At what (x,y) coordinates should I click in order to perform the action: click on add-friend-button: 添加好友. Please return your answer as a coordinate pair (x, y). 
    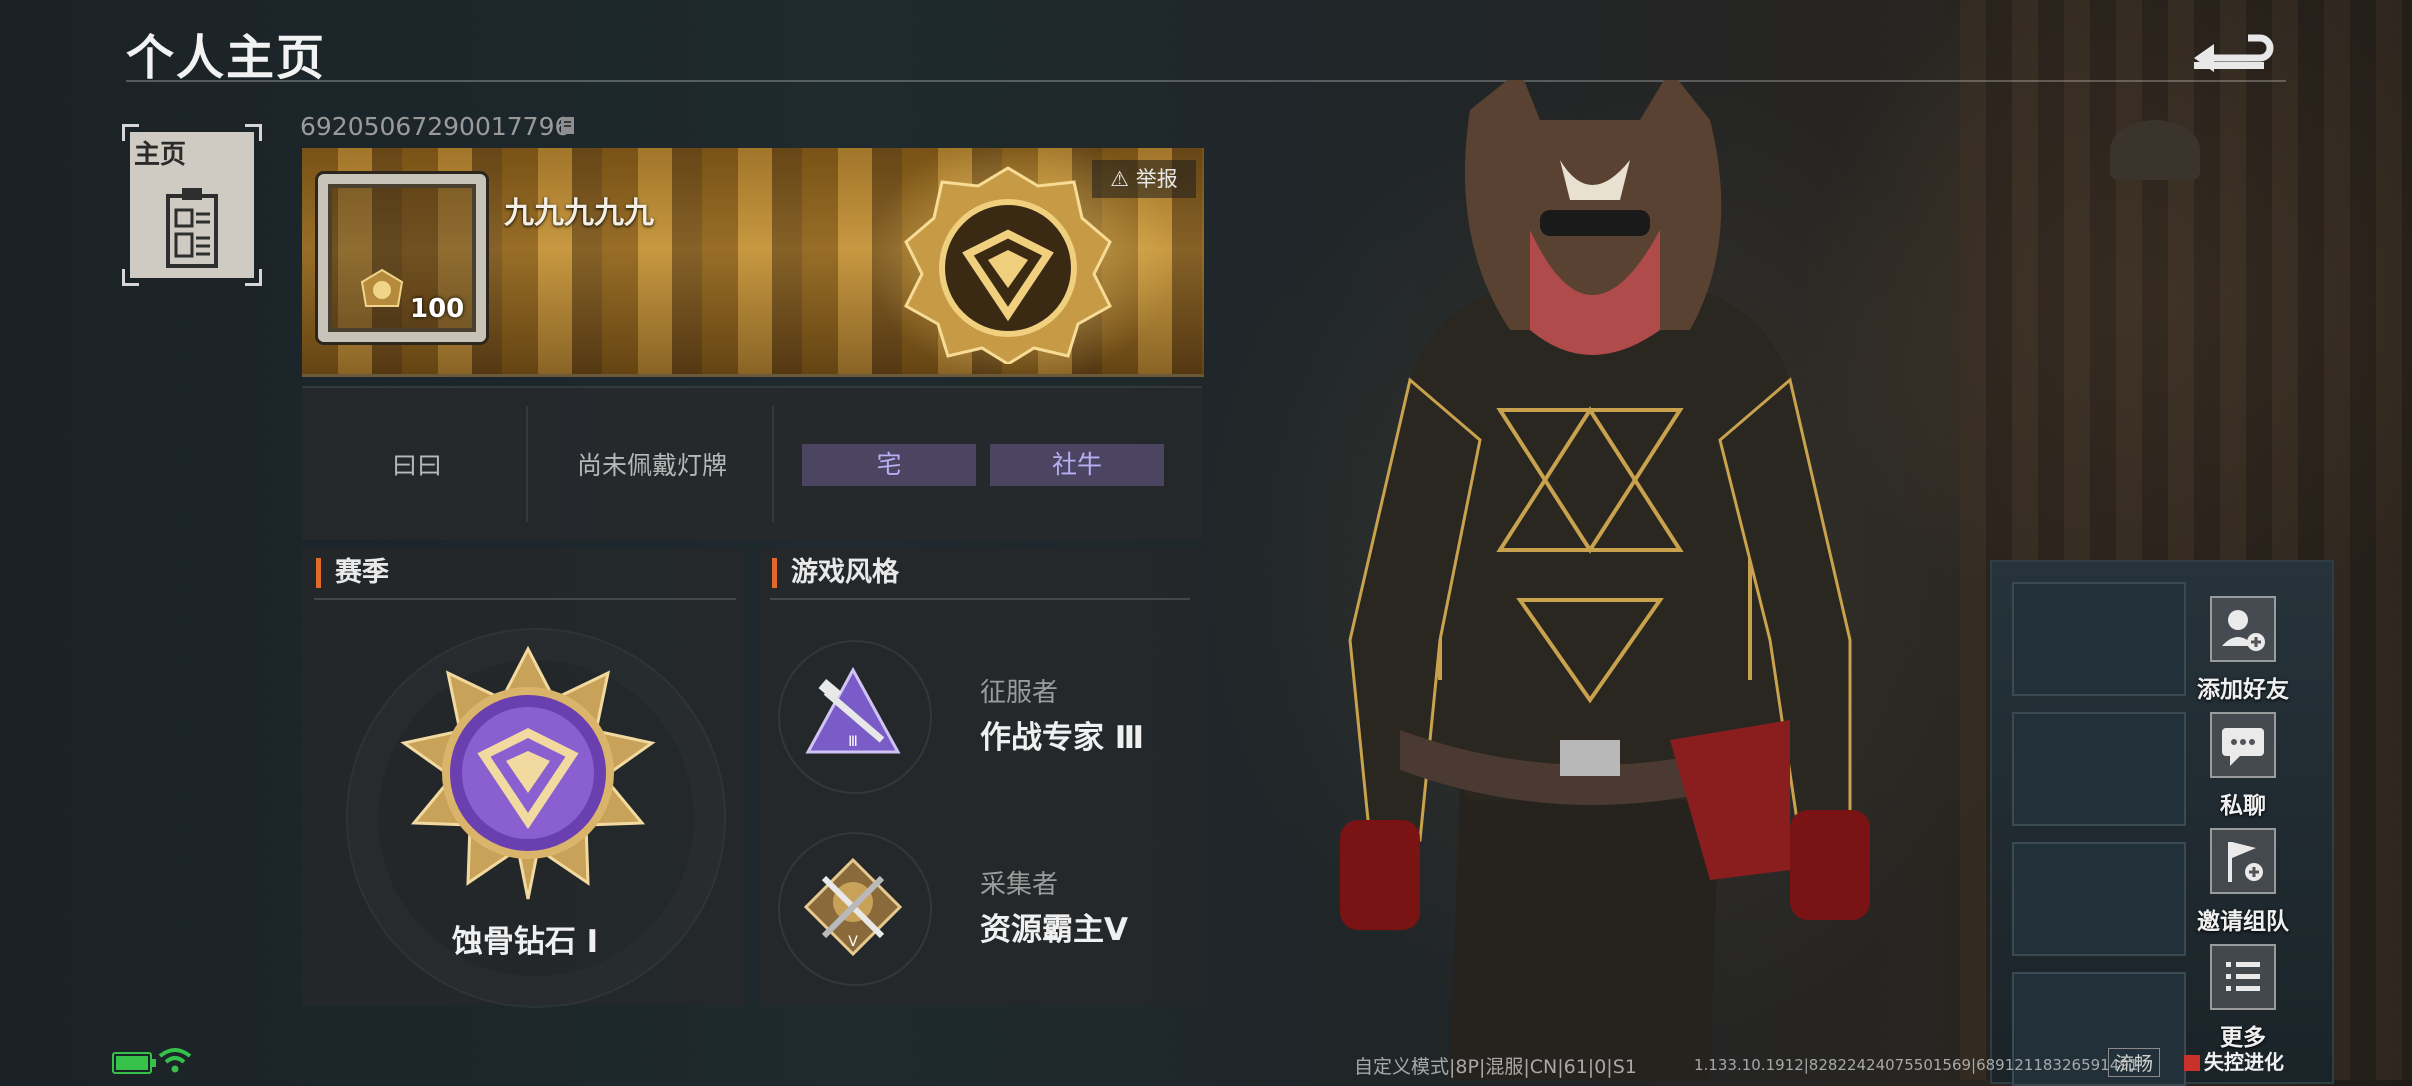
    Looking at the image, I should click on (2243, 650).